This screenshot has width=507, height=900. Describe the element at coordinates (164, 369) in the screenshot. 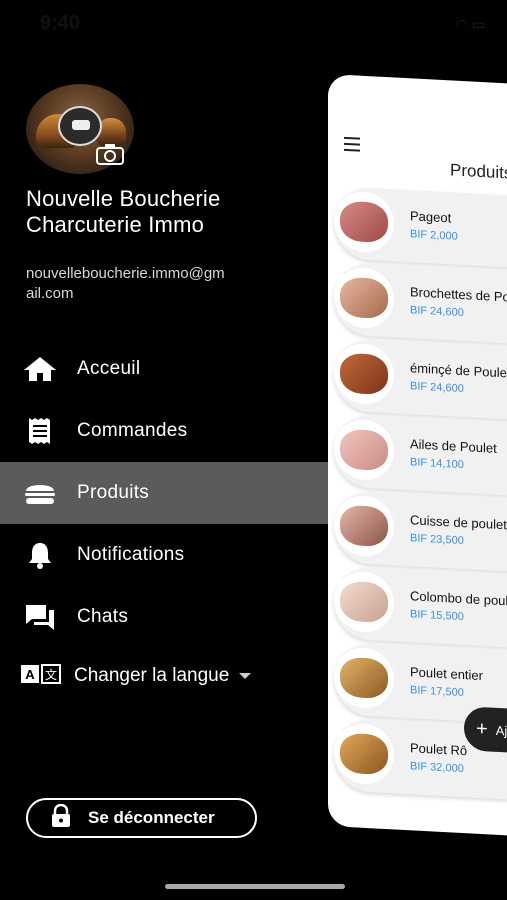

I see `menu-item-acceuil: Acceuil` at that location.